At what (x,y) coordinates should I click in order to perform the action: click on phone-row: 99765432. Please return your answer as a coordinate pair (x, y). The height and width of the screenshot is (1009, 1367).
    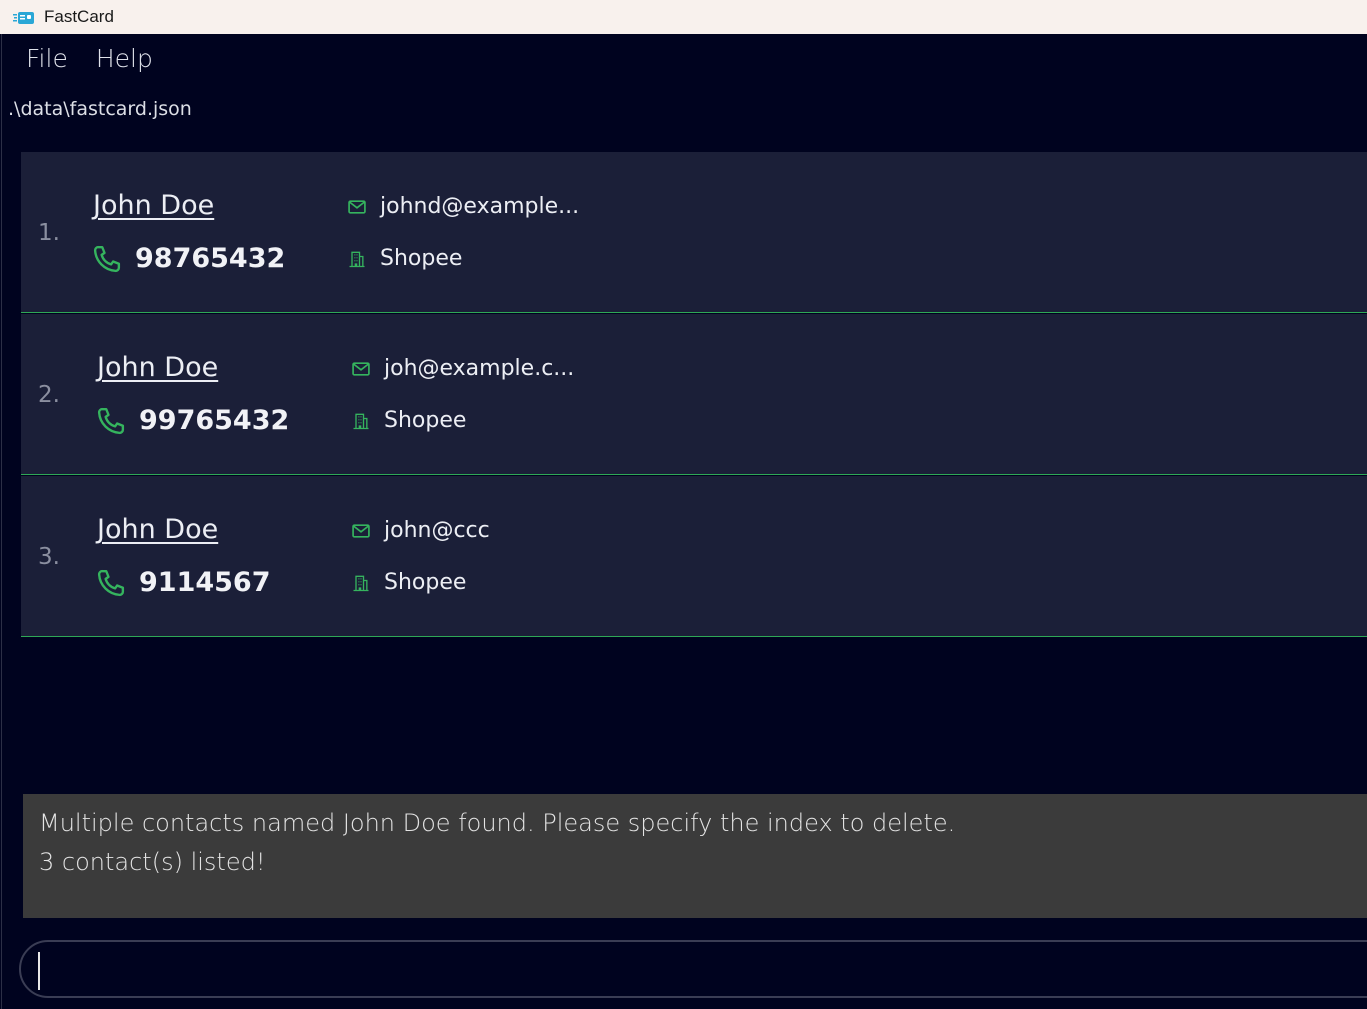
    Looking at the image, I should click on (192, 420).